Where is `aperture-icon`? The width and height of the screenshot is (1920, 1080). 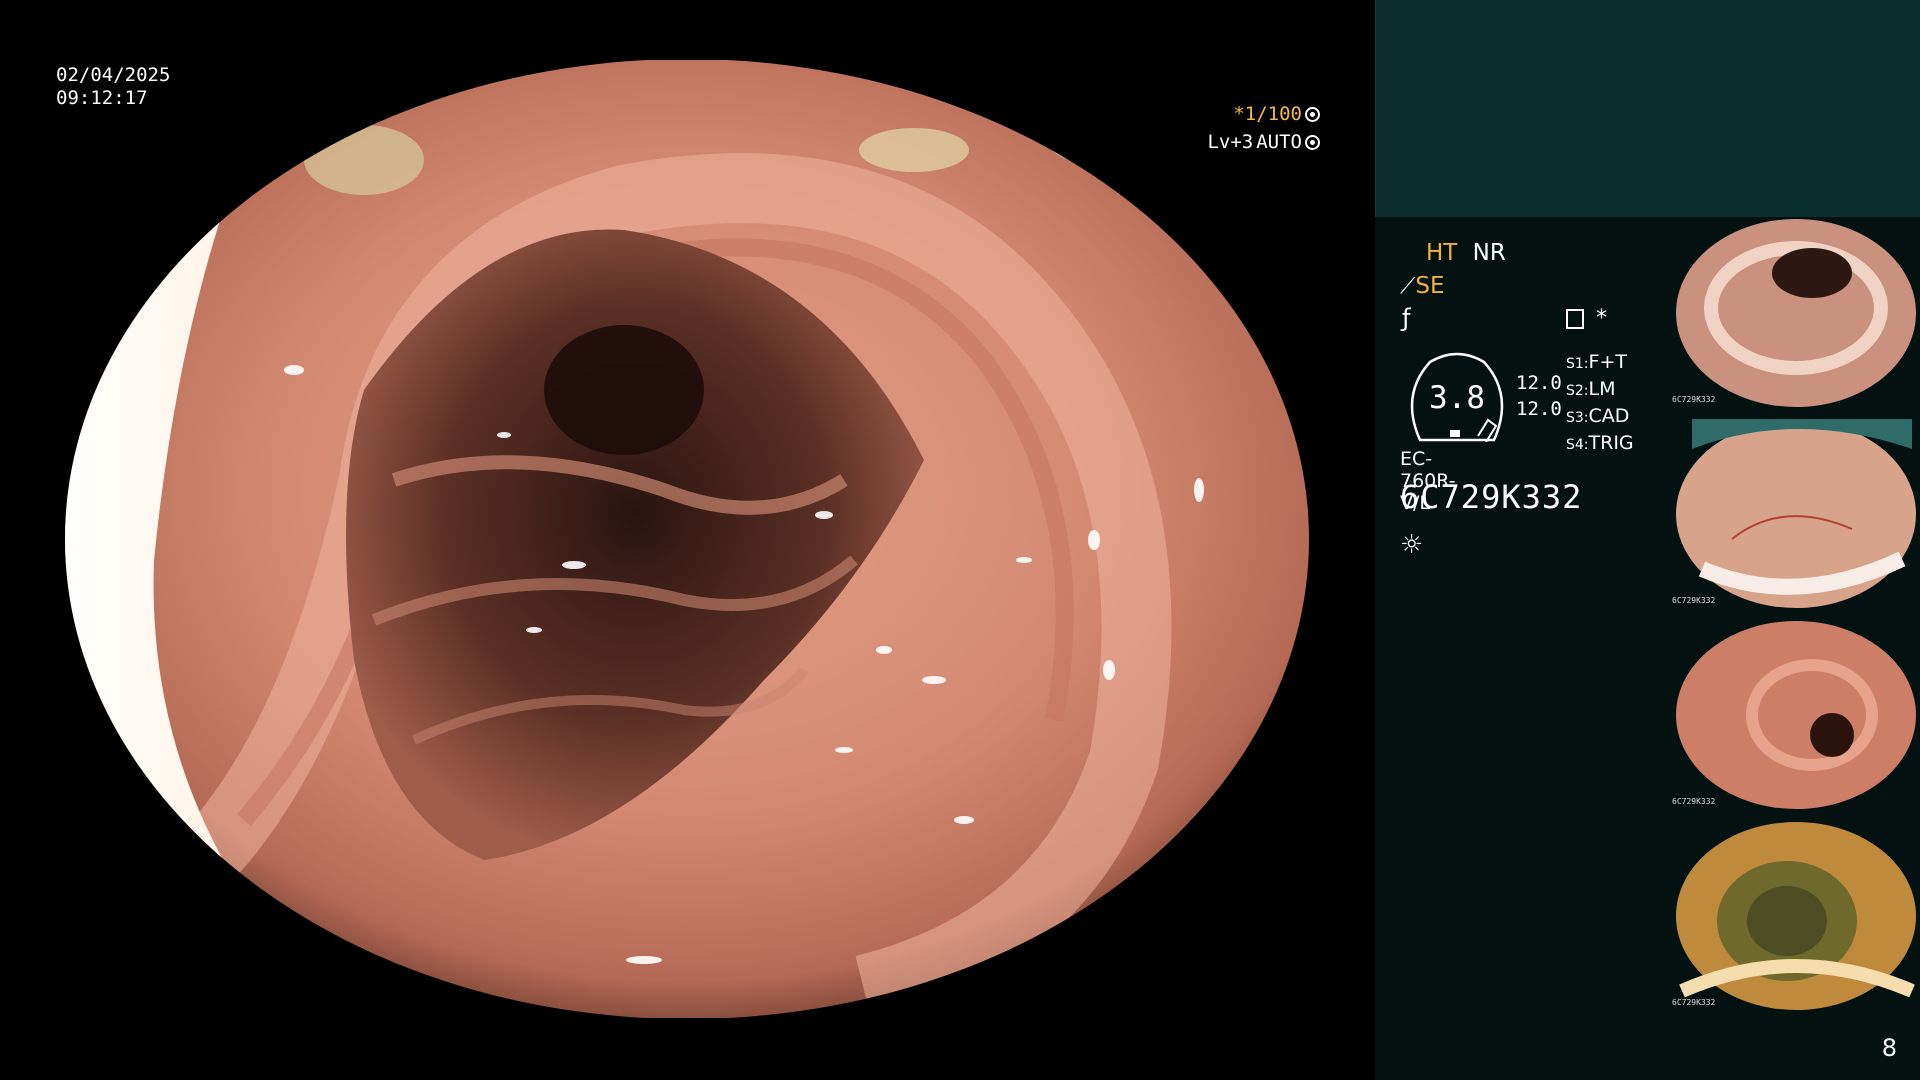 aperture-icon is located at coordinates (1312, 114).